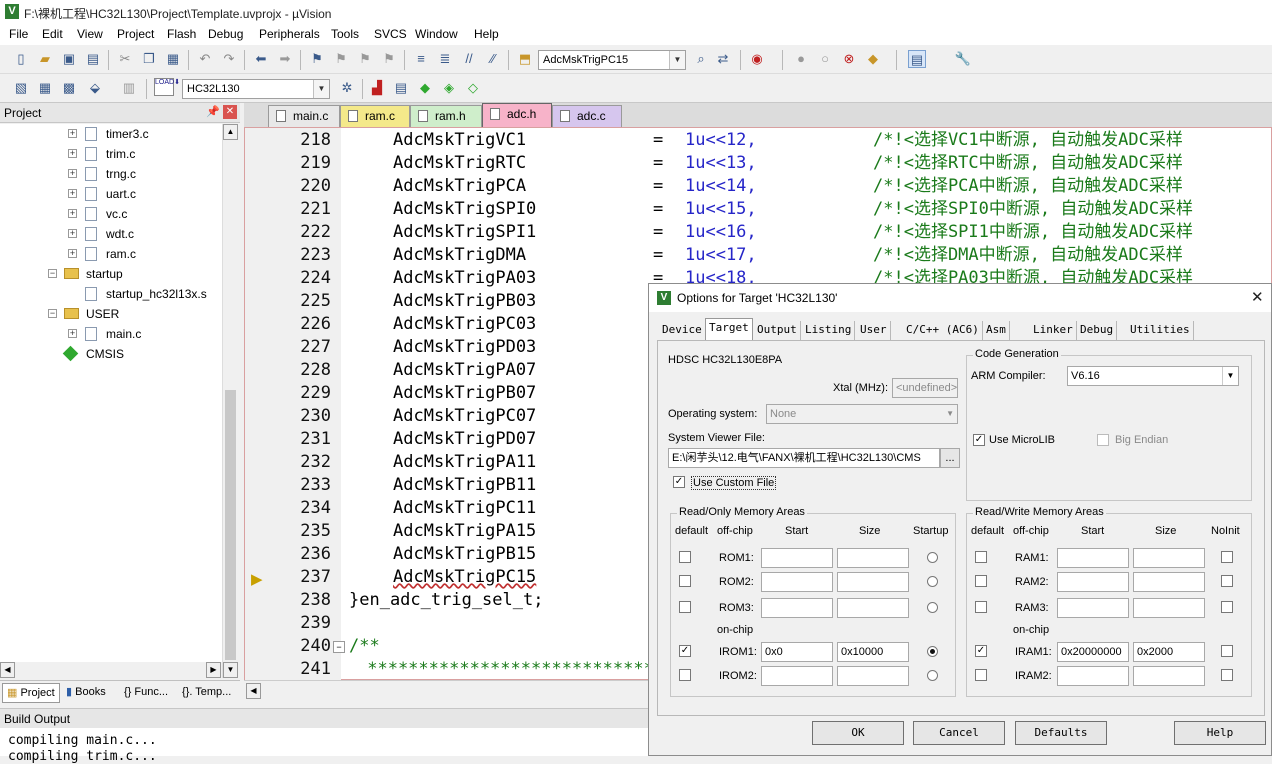 Image resolution: width=1272 pixels, height=764 pixels. I want to click on find-combo: AdcMskTrigPC15 ▼, so click(612, 60).